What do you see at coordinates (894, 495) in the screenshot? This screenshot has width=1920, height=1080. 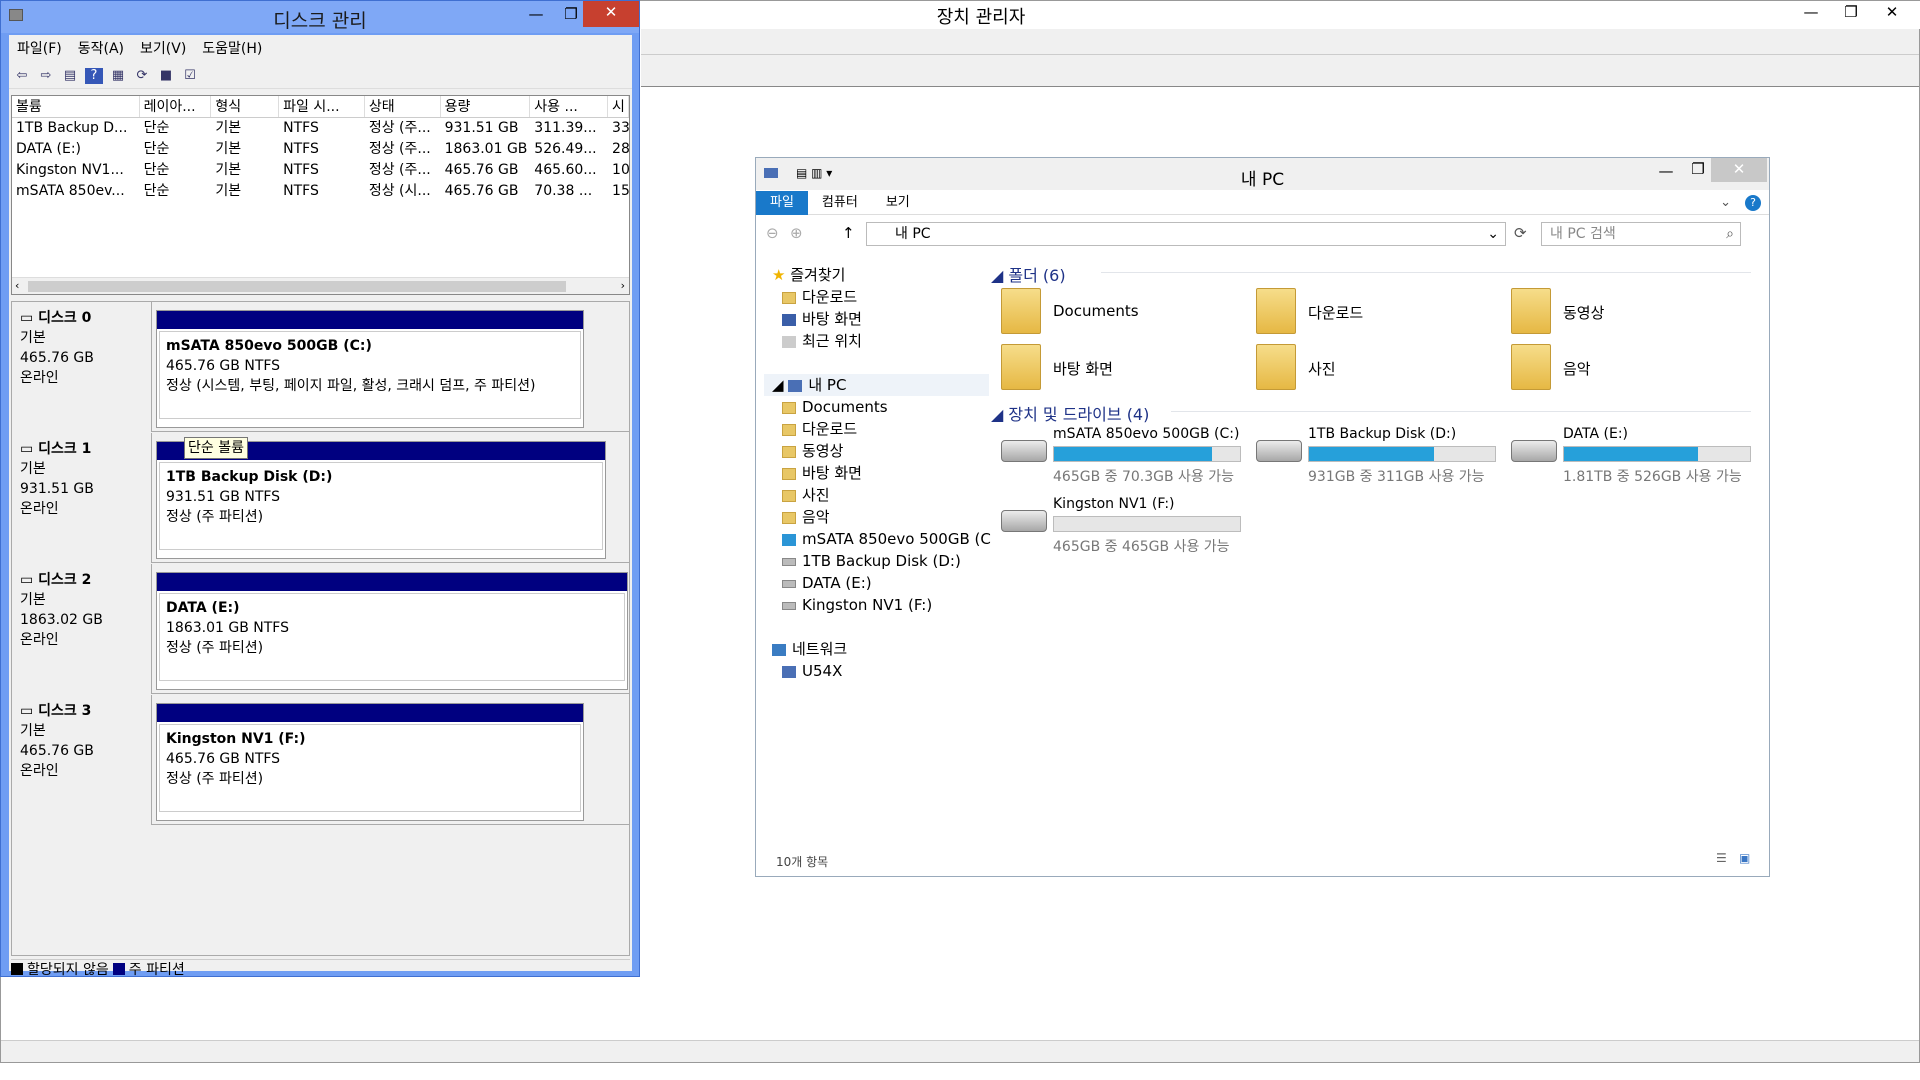 I see `nav-item: 사진` at bounding box center [894, 495].